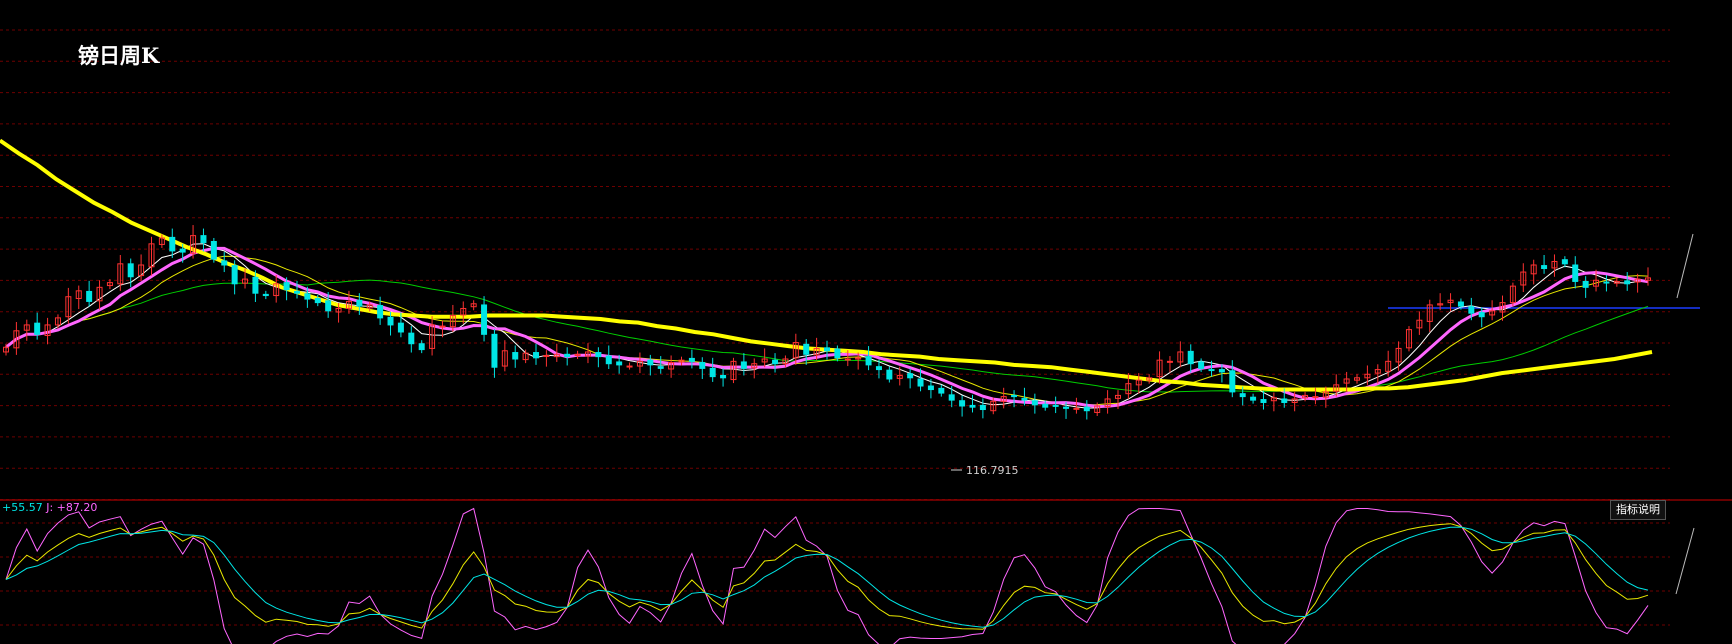 The width and height of the screenshot is (1732, 644). Describe the element at coordinates (119, 55) in the screenshot. I see `chart-title: 镑日周K` at that location.